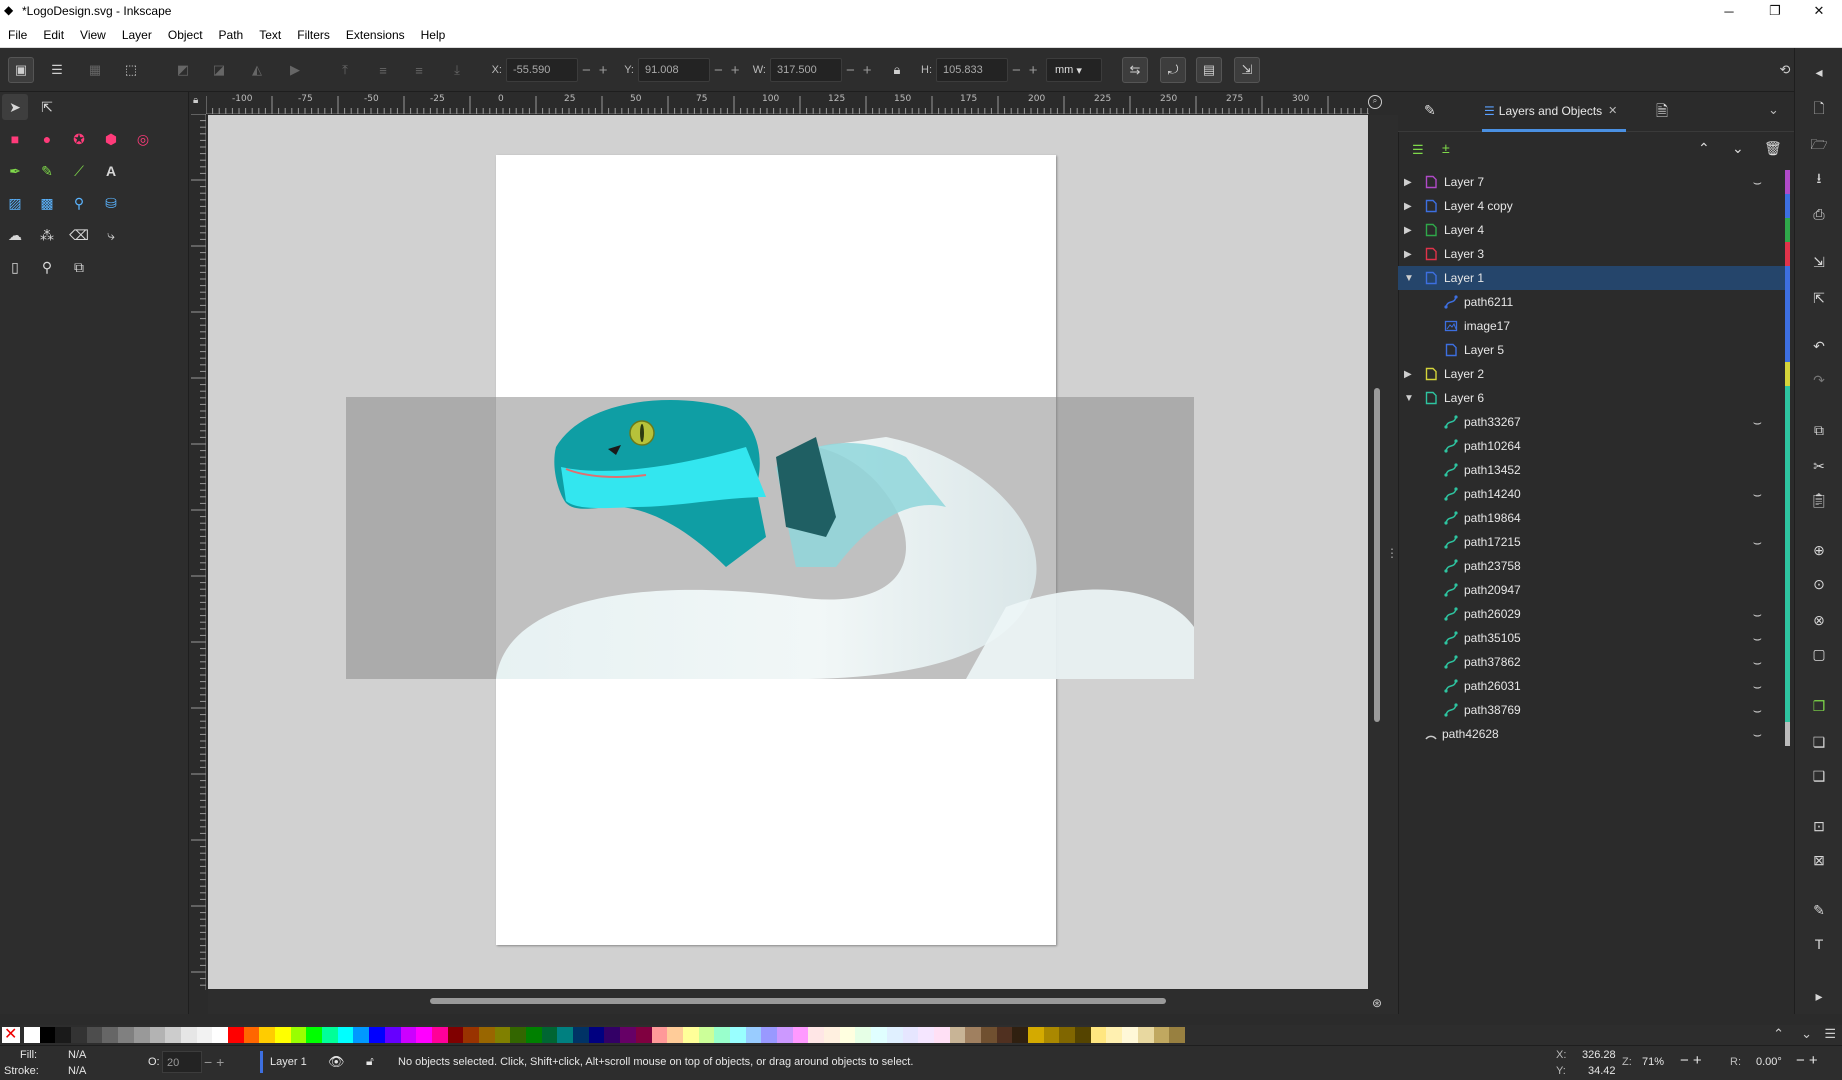  Describe the element at coordinates (603, 70) in the screenshot. I see `x-increment-icon: +` at that location.